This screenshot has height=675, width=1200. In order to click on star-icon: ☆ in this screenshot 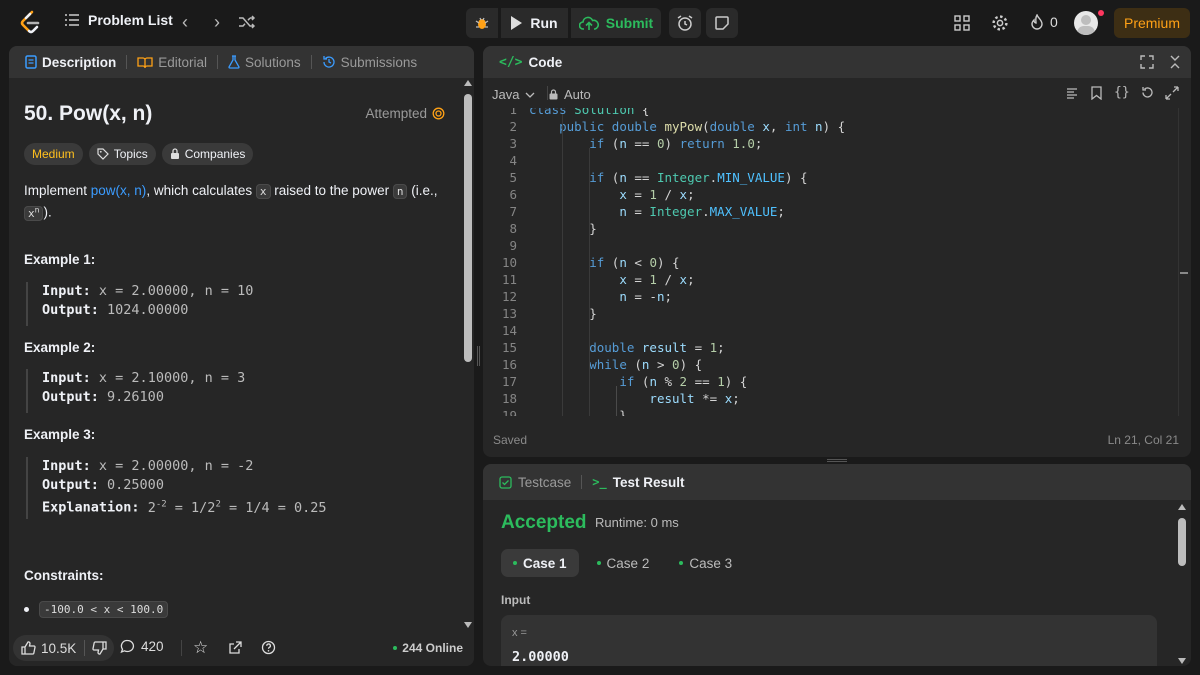, I will do `click(200, 648)`.